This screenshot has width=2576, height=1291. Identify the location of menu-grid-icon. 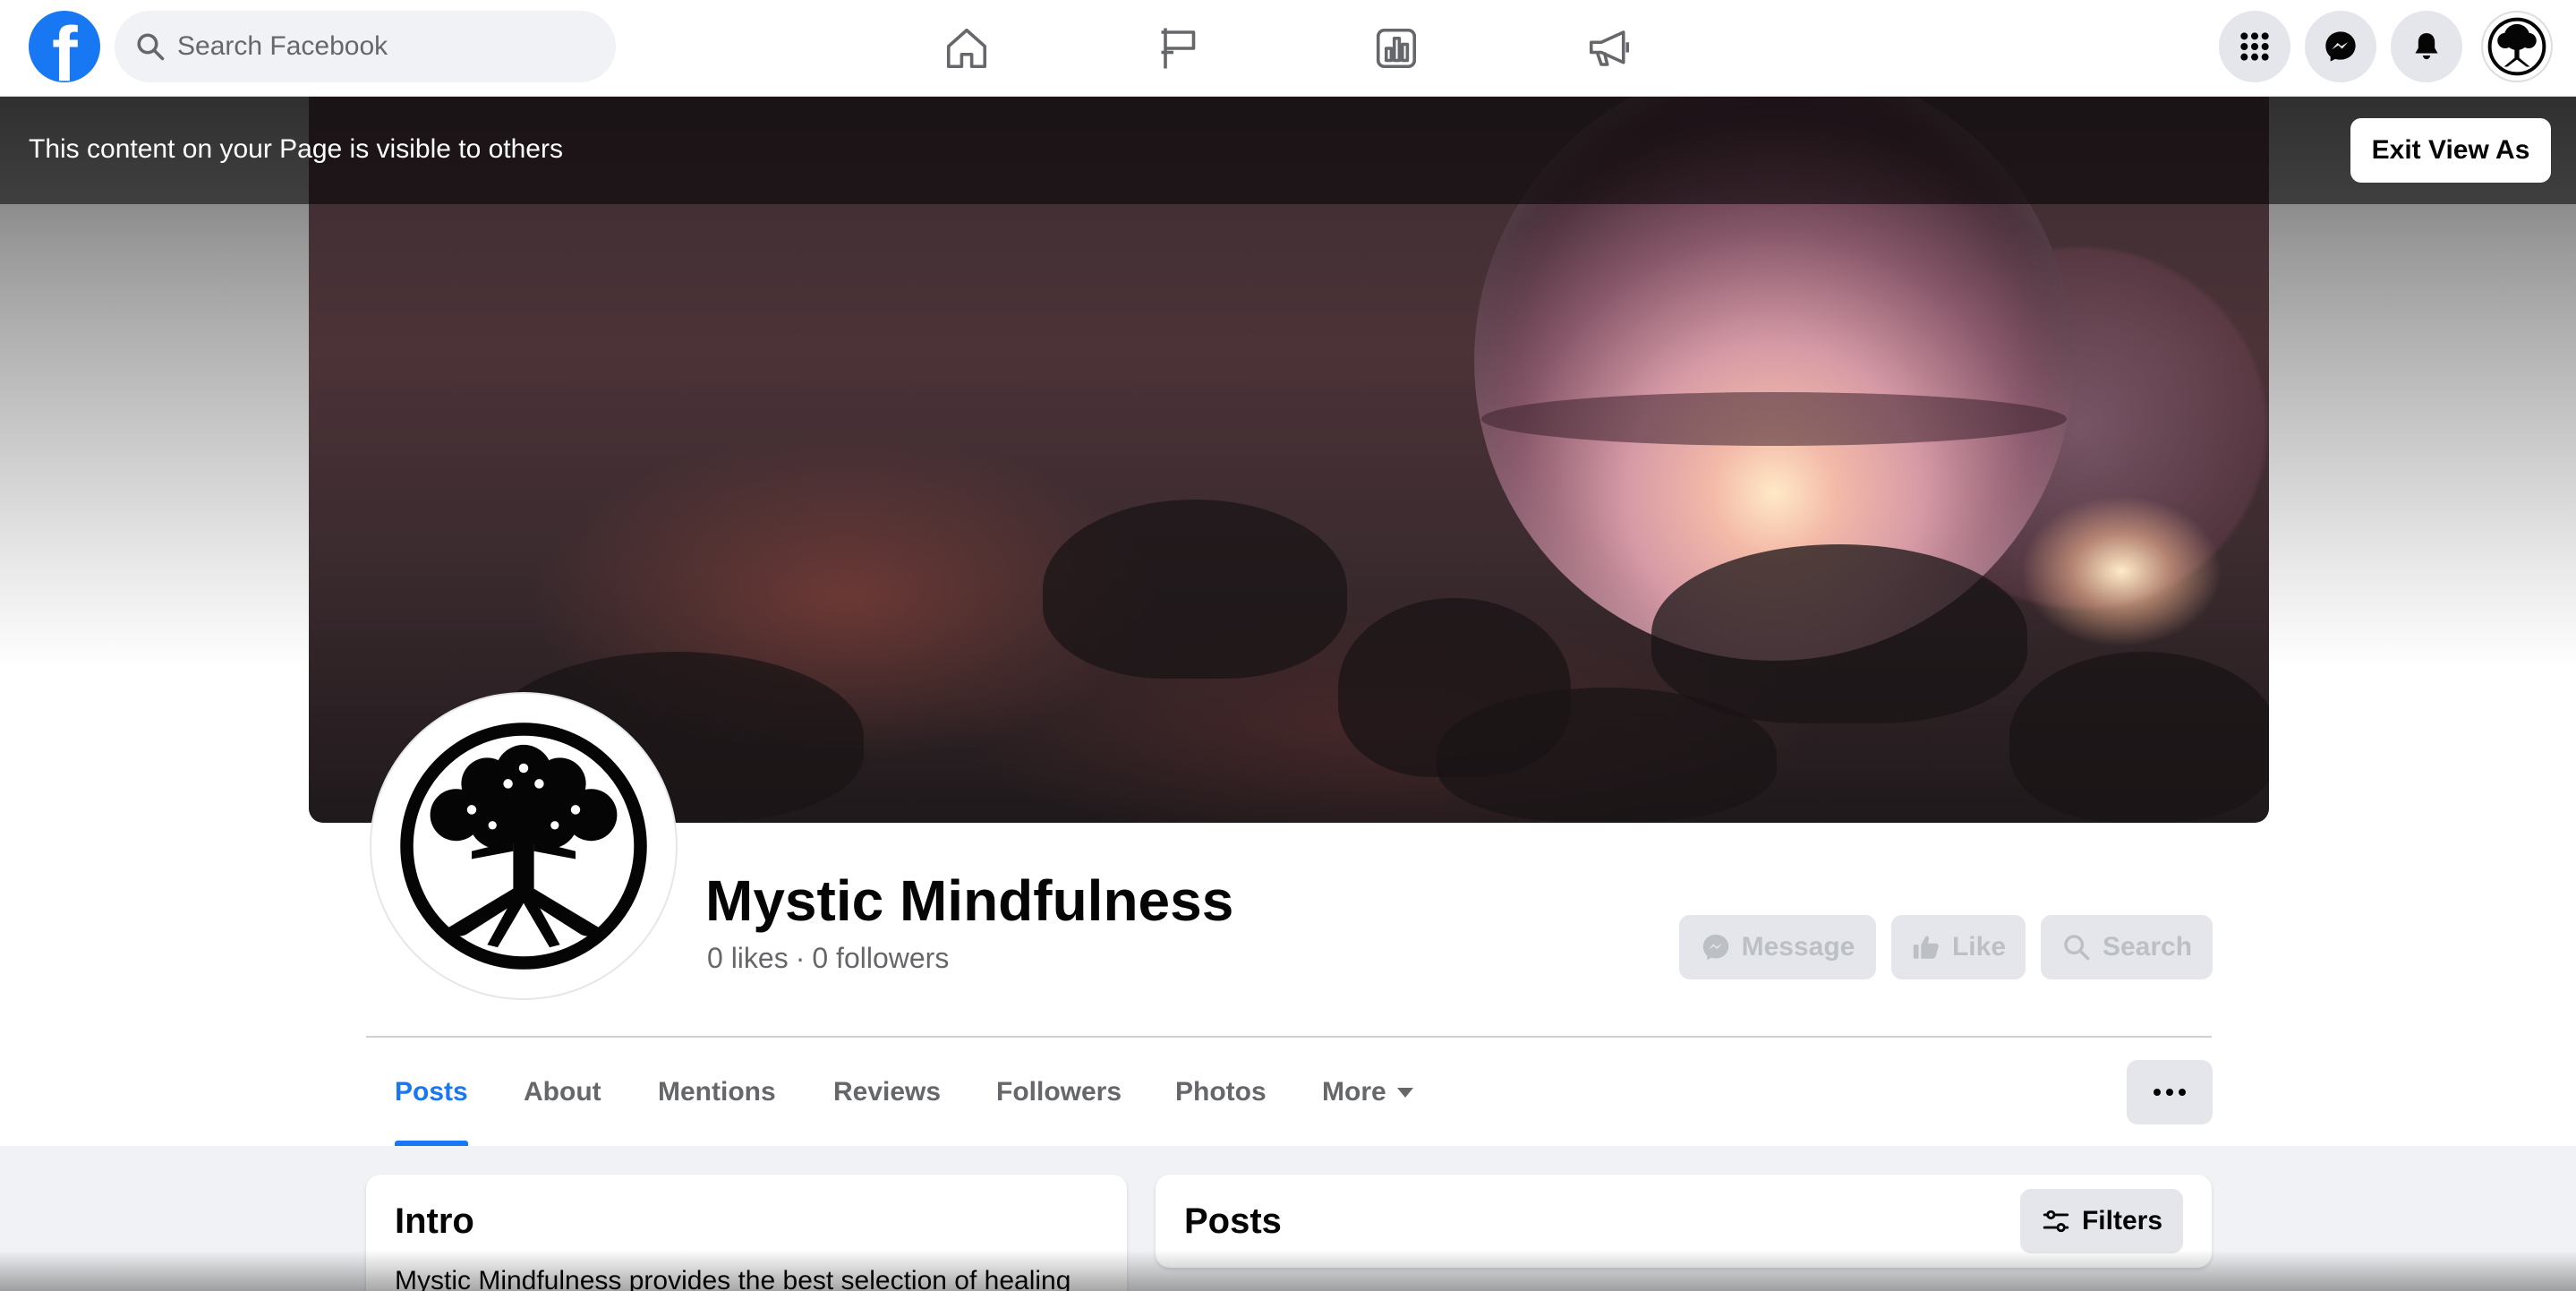
(2254, 47).